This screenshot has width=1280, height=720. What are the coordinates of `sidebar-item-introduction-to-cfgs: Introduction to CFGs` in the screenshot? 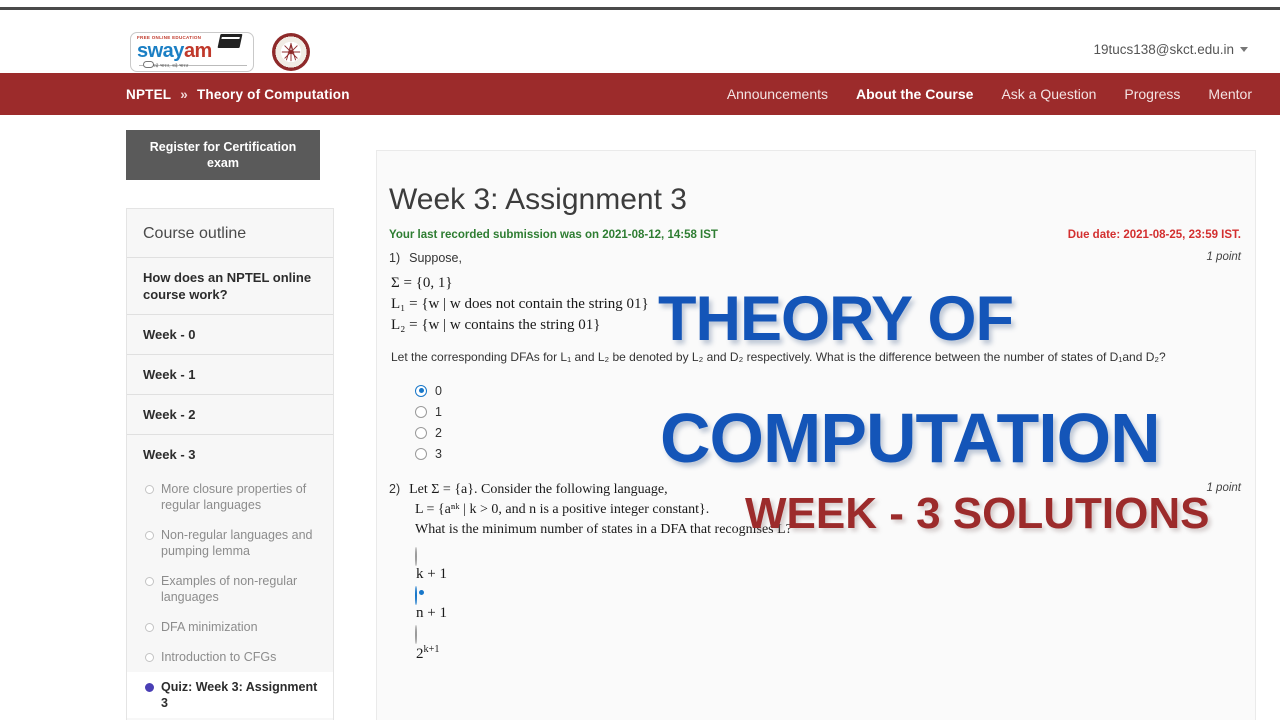 It's located at (230, 657).